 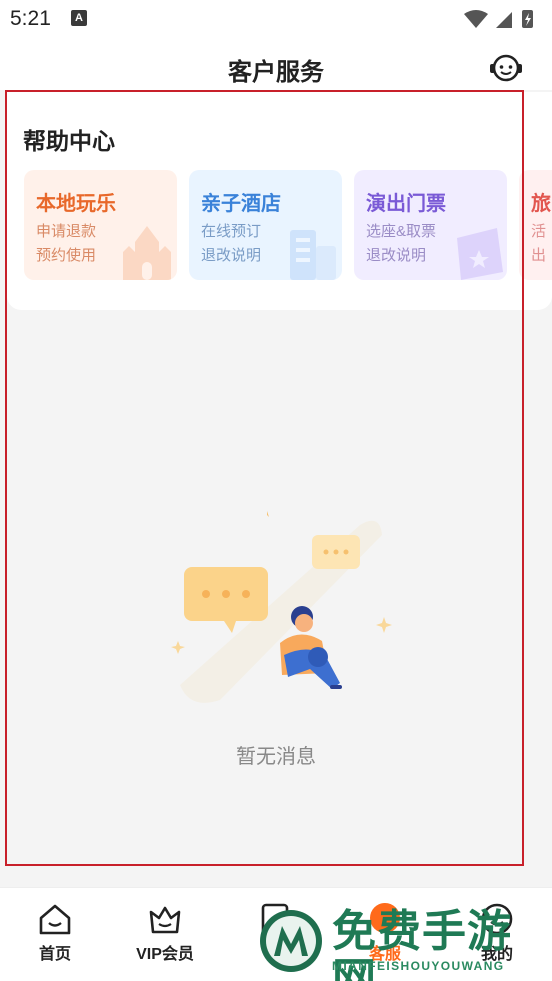 I want to click on tab-vip: VIP会员, so click(x=165, y=937).